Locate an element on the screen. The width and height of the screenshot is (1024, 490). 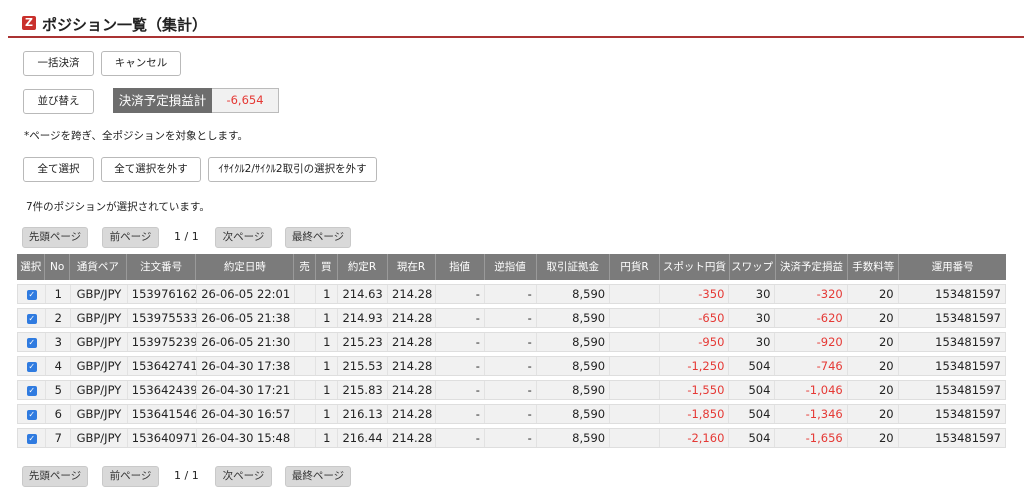
cell-pl: -1,346 is located at coordinates (811, 414).